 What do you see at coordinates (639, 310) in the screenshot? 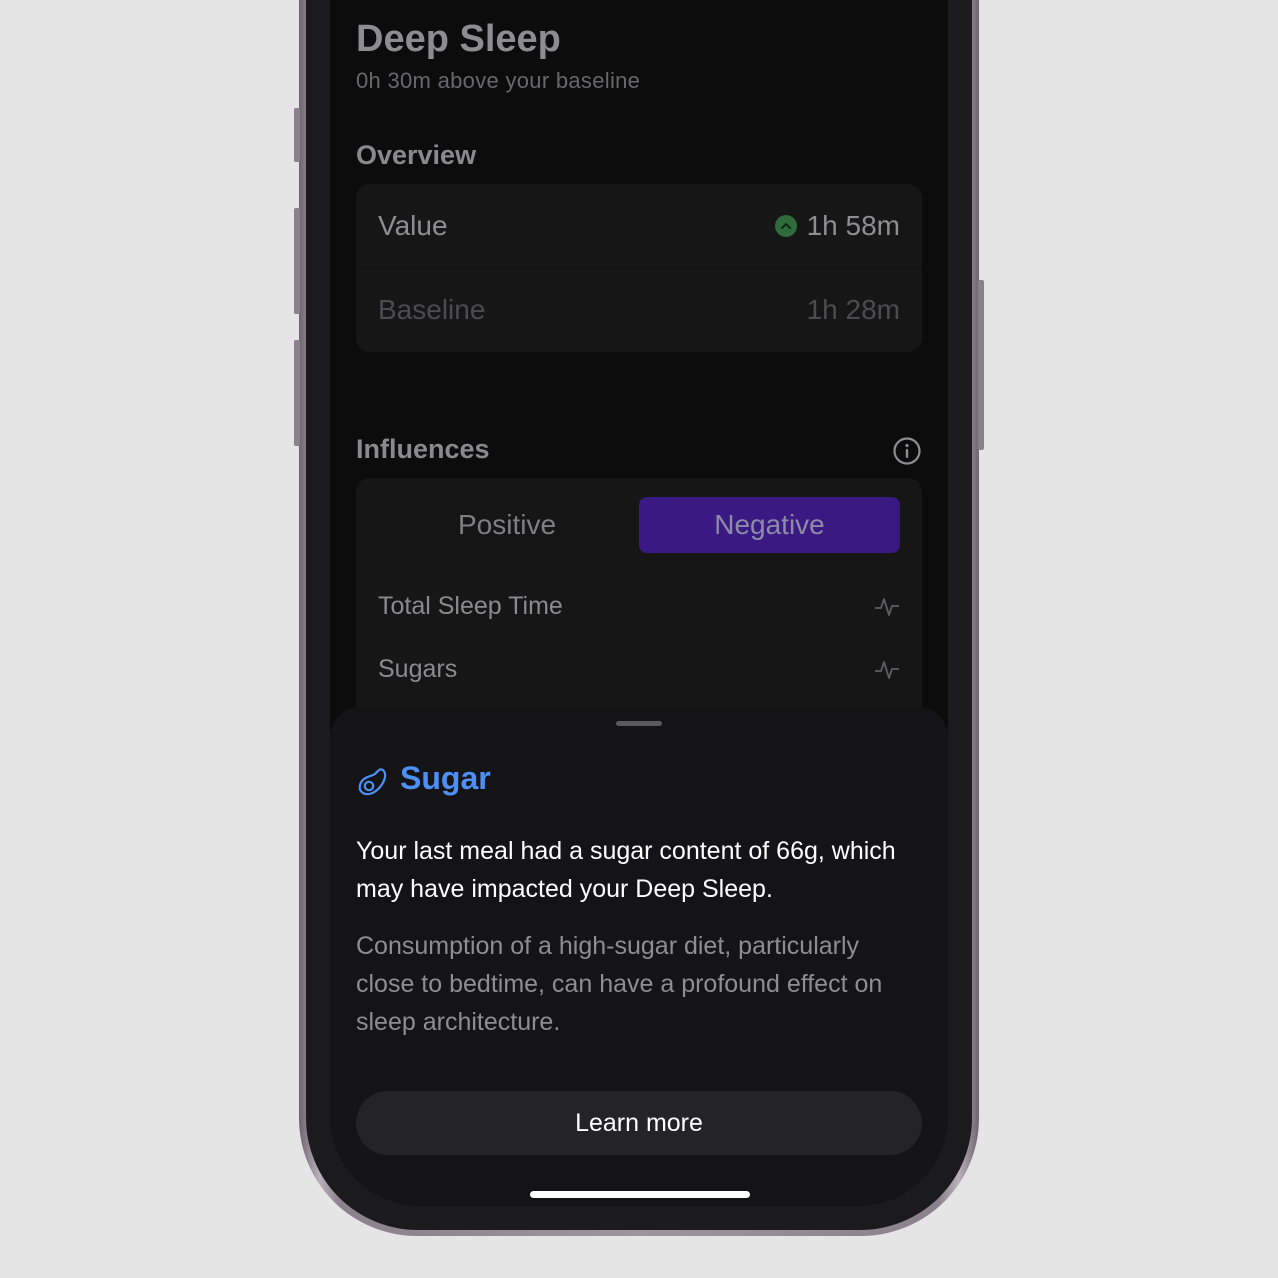
I see `baseline-row: Baseline 1h 28m` at bounding box center [639, 310].